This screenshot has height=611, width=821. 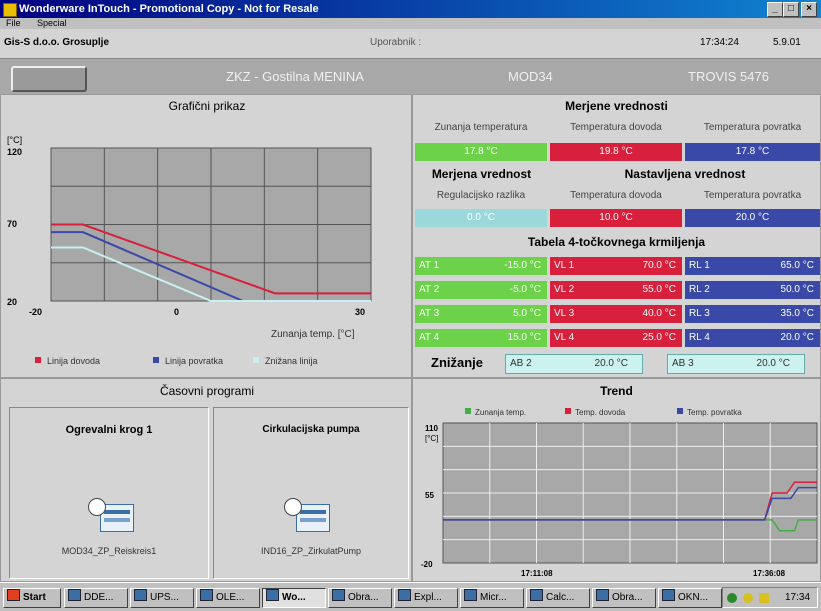 What do you see at coordinates (12, 224) in the screenshot?
I see `y-tick-label: 70` at bounding box center [12, 224].